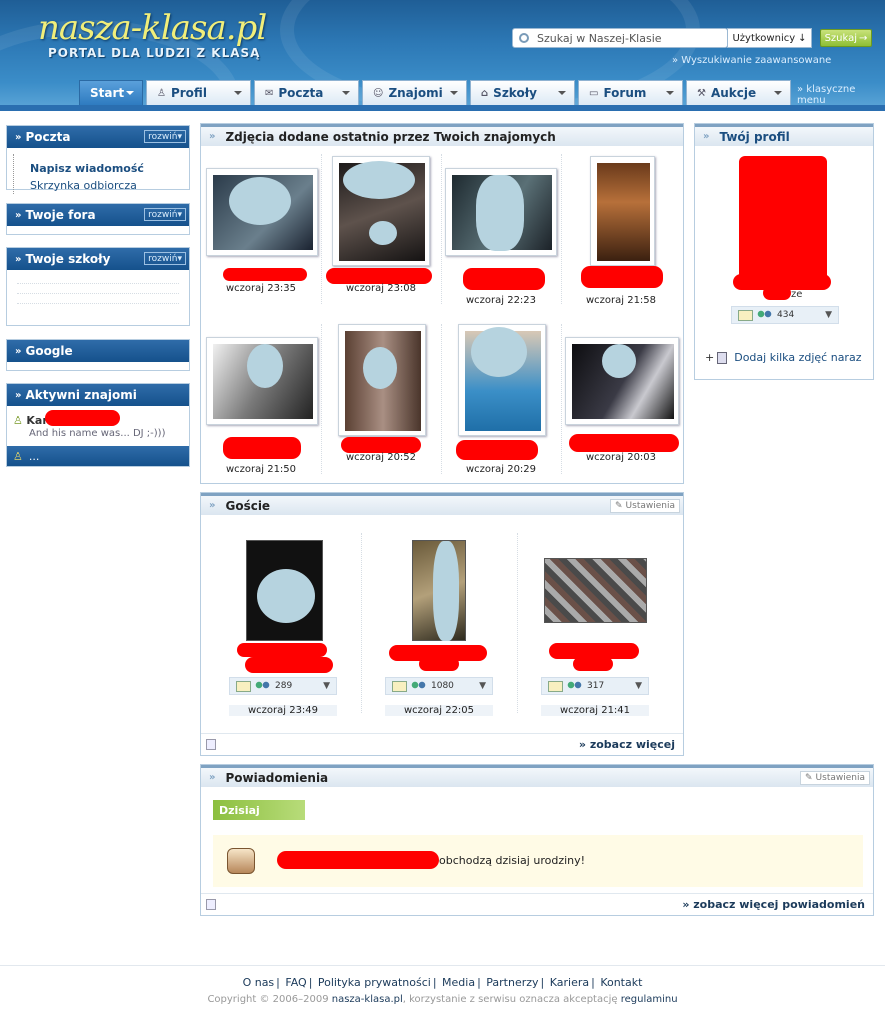 This screenshot has width=885, height=1016. I want to click on fora-header: » Twoje fora rozwiń ▾, so click(98, 215).